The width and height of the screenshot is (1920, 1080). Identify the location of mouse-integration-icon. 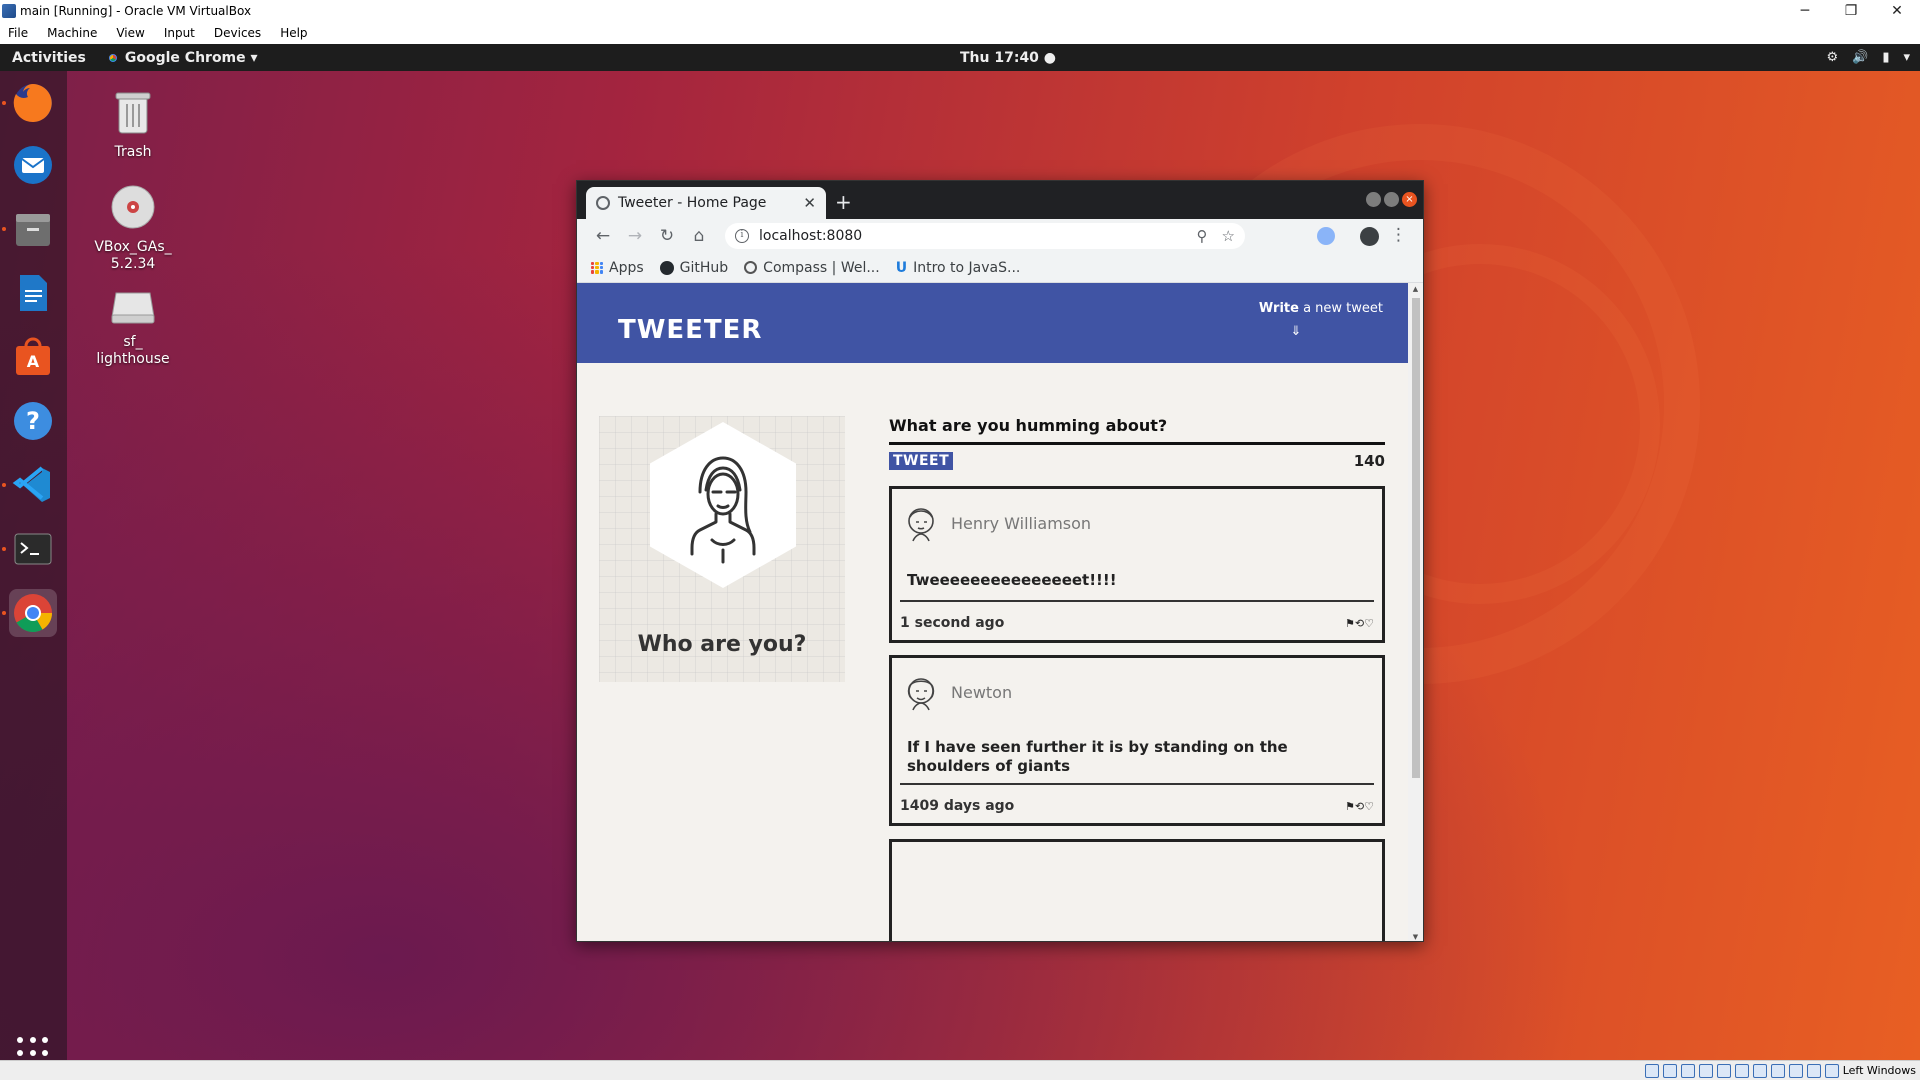
(1813, 1070).